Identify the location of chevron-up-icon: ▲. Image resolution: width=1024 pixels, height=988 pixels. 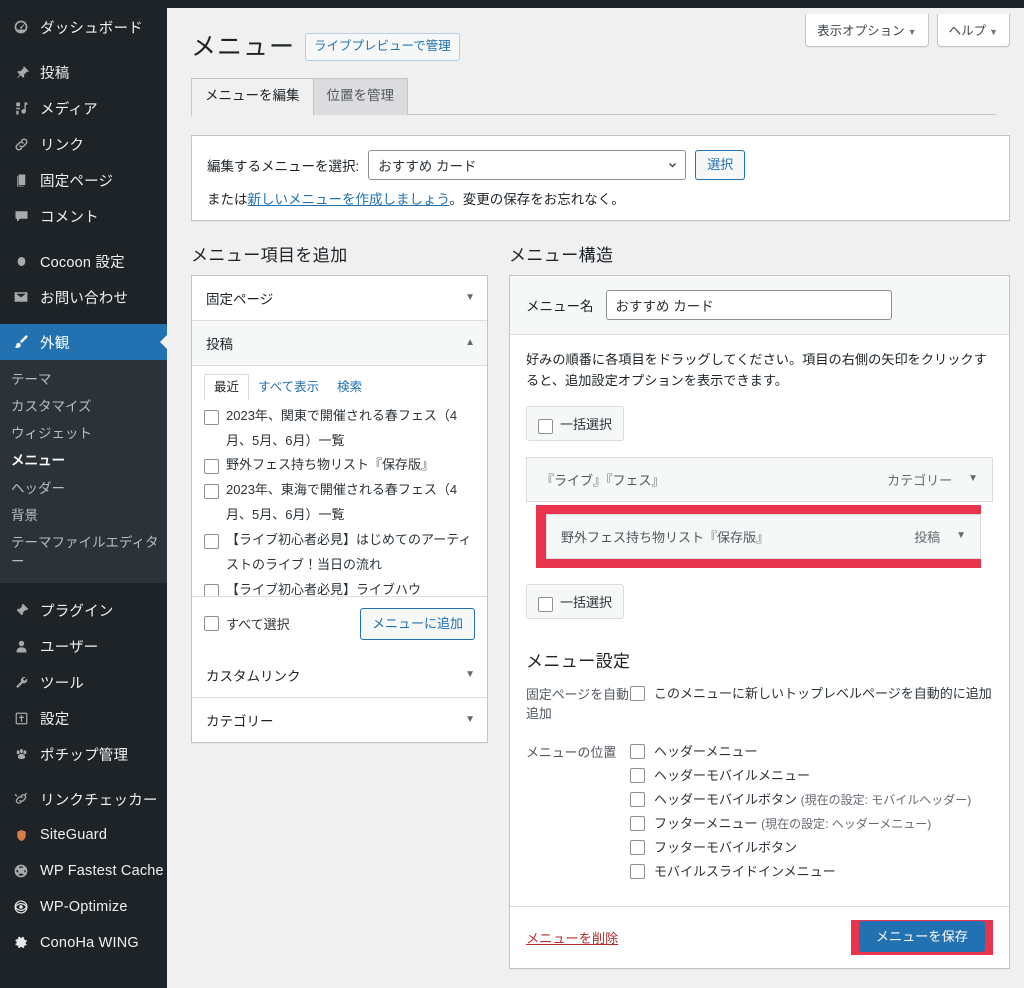
(470, 343).